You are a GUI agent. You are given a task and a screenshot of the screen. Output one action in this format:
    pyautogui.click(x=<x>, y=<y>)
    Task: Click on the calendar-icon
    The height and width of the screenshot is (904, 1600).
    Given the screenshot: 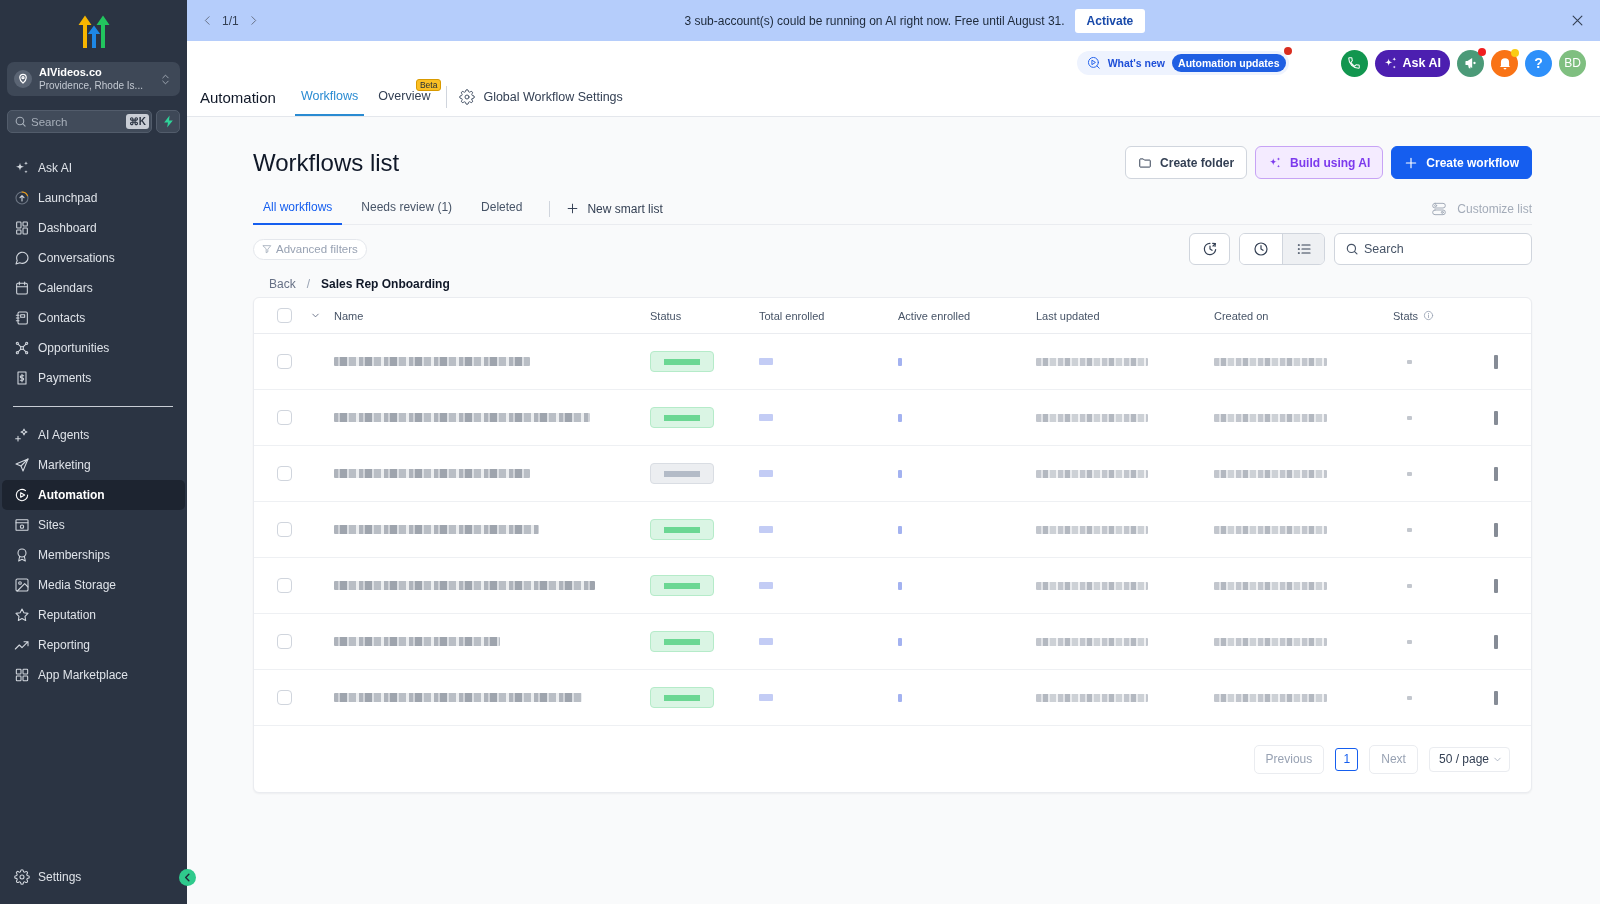 What is the action you would take?
    pyautogui.click(x=22, y=288)
    